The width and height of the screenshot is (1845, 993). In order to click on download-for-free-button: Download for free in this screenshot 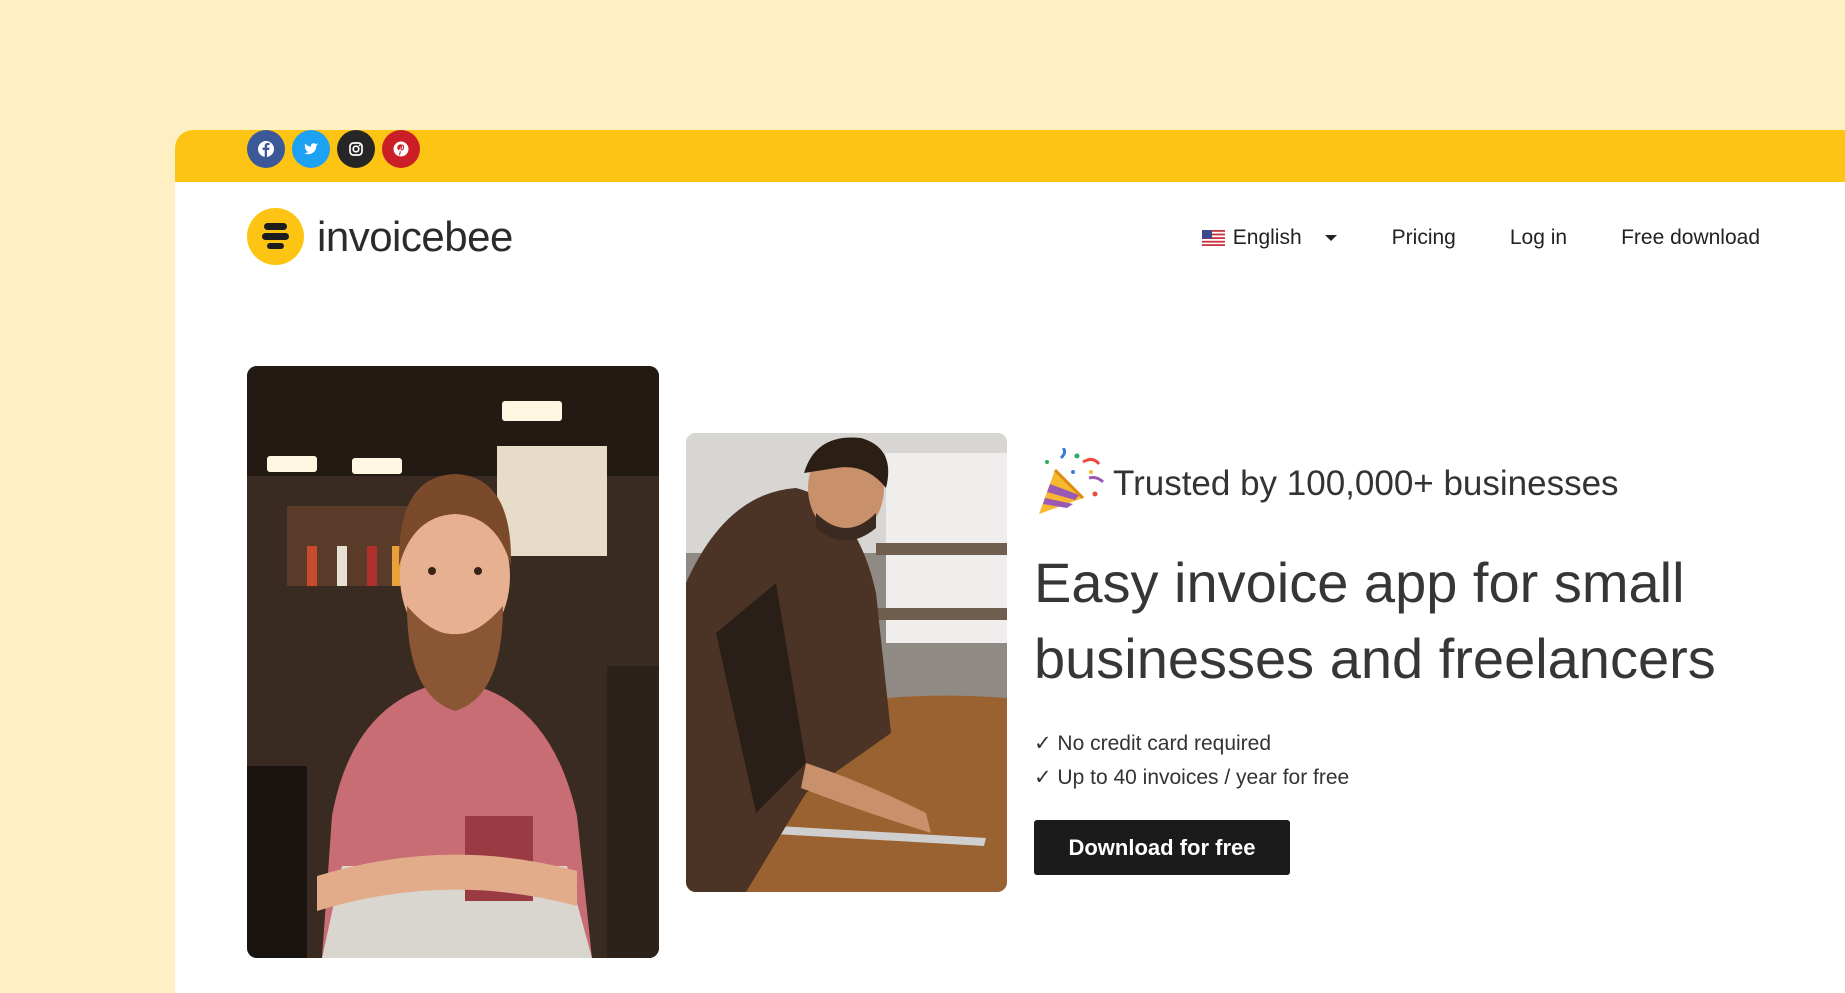, I will do `click(1162, 847)`.